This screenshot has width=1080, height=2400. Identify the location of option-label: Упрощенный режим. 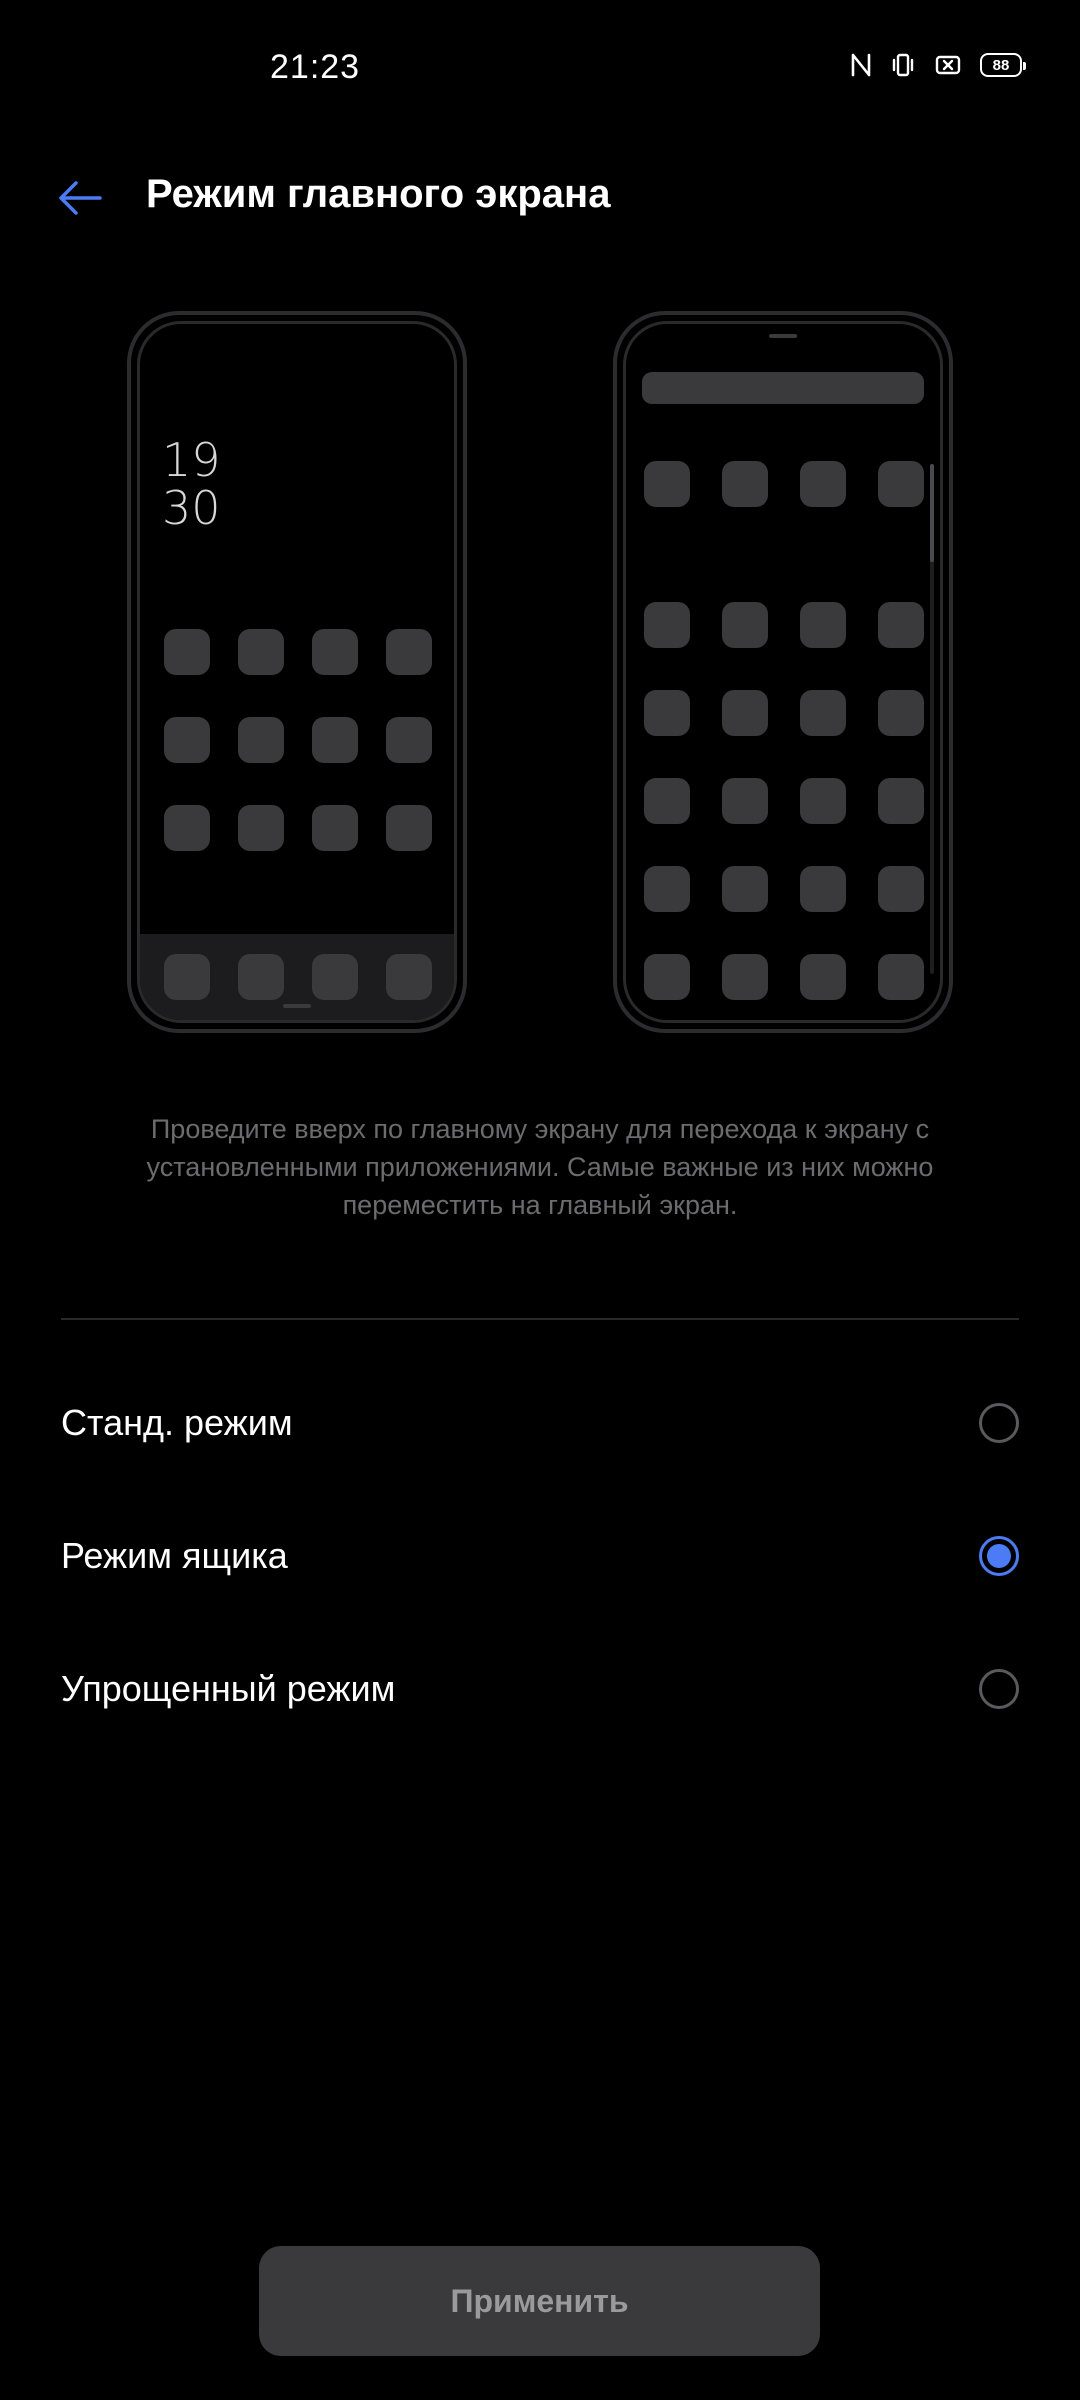
(228, 1688).